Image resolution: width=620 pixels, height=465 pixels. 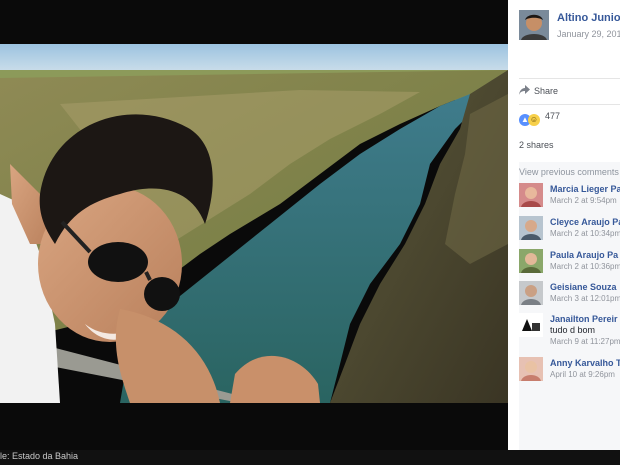 I want to click on photo-caption: le: Estado da Bahia, so click(x=39, y=456).